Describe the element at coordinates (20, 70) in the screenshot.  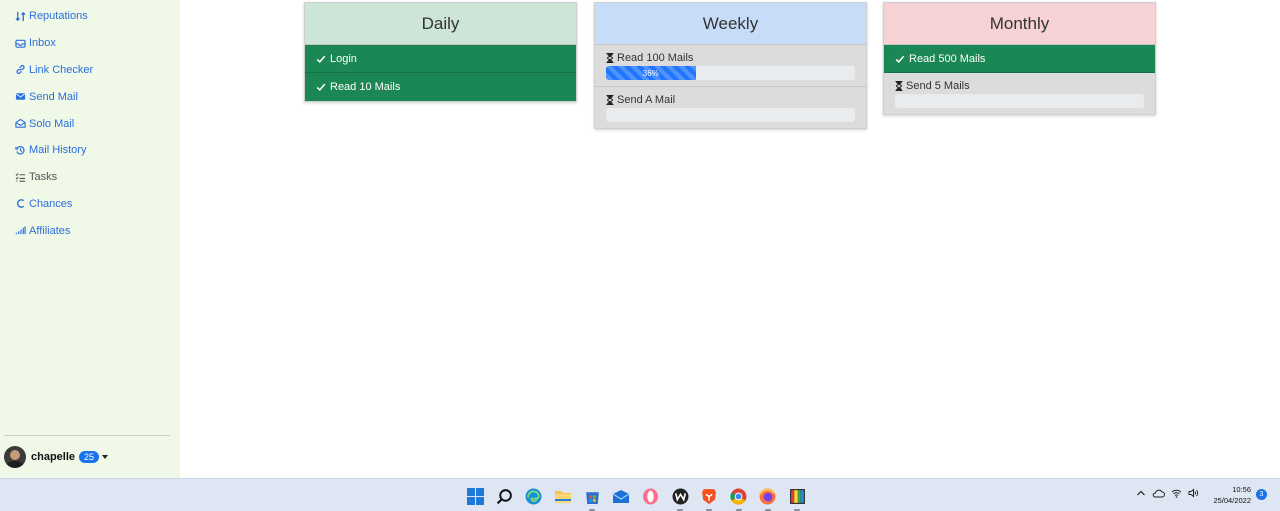
I see `link-icon` at that location.